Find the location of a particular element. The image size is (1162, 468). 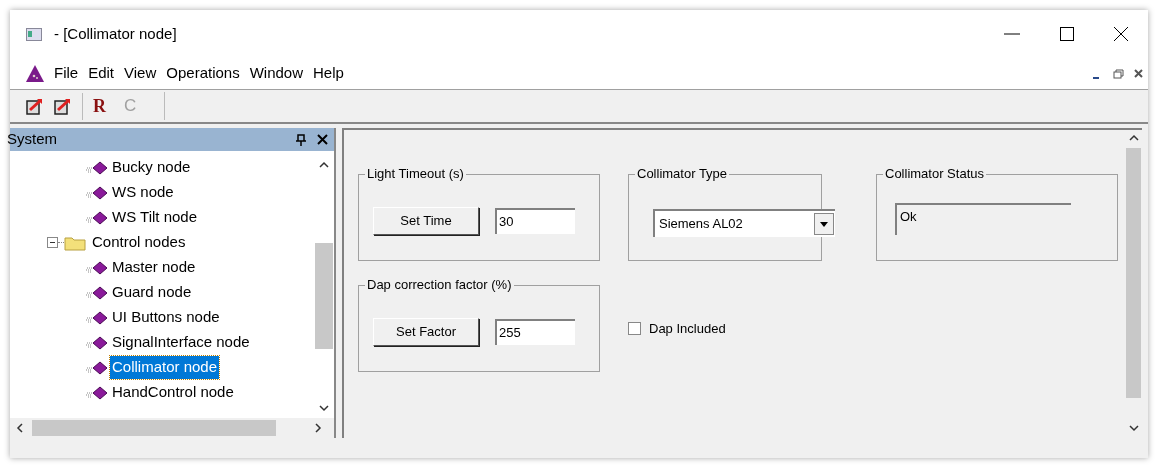

tree-item: Bucky node is located at coordinates (151, 167).